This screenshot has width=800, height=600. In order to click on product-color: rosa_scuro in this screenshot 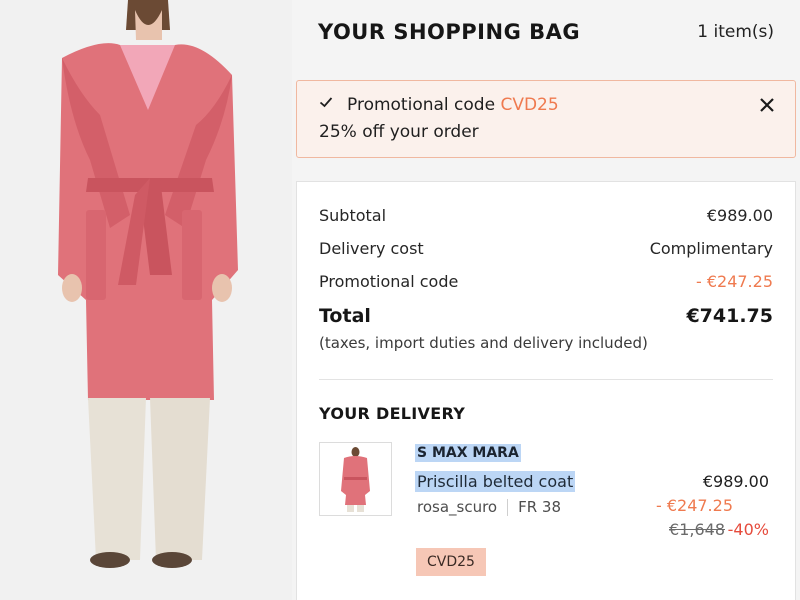, I will do `click(457, 507)`.